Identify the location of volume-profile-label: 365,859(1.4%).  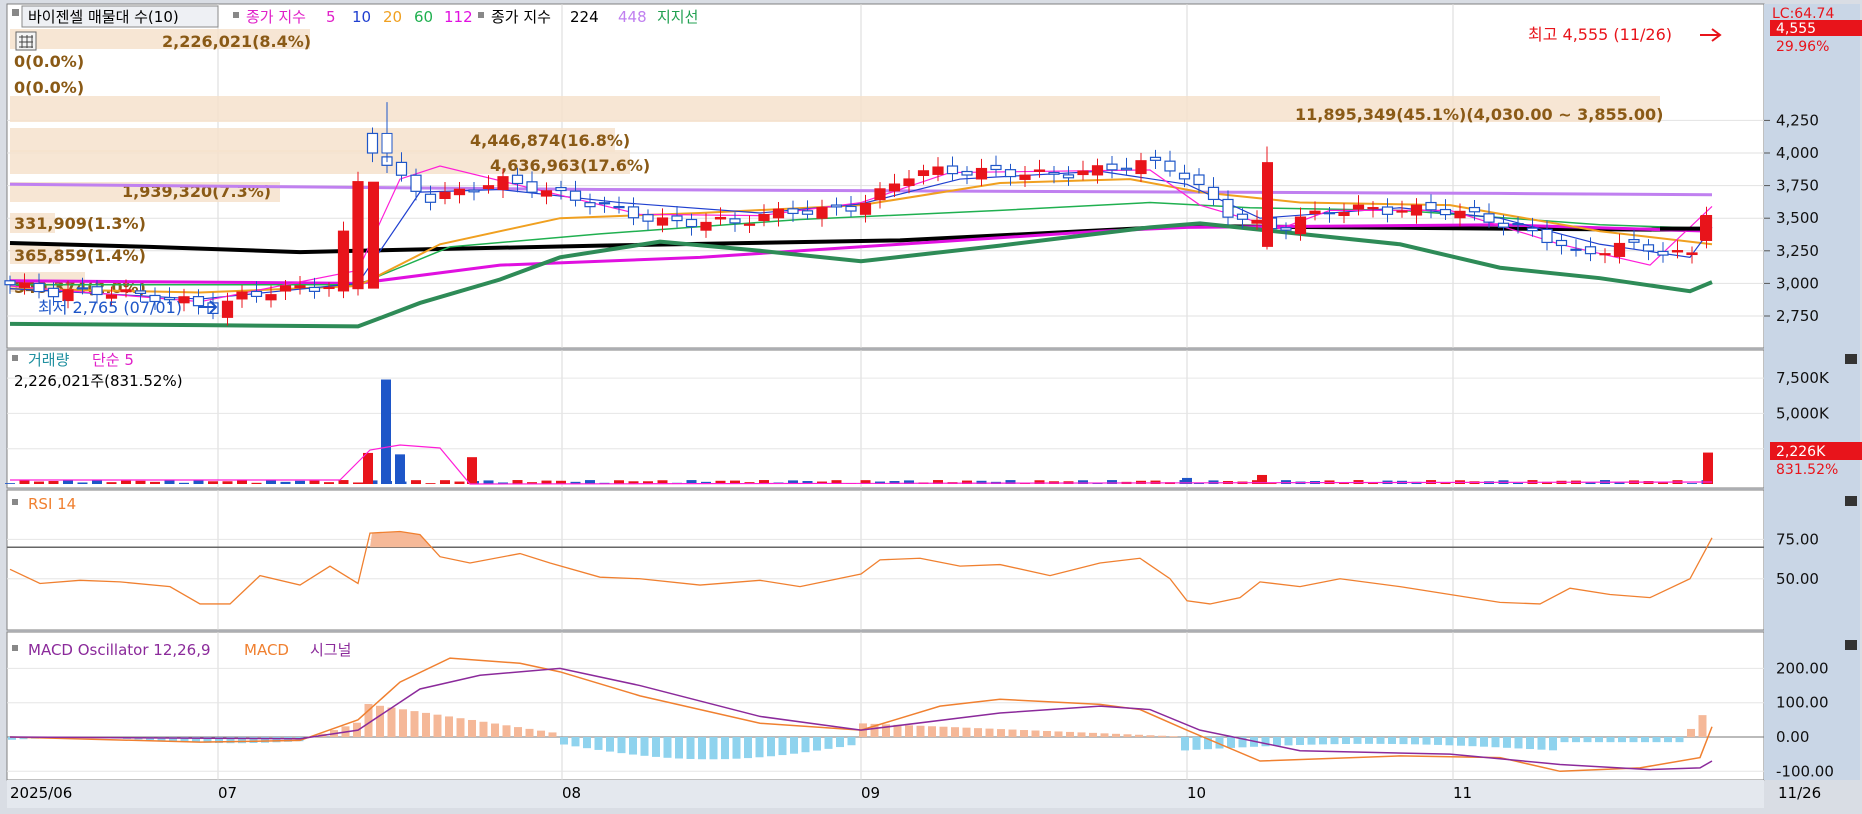
(80, 255).